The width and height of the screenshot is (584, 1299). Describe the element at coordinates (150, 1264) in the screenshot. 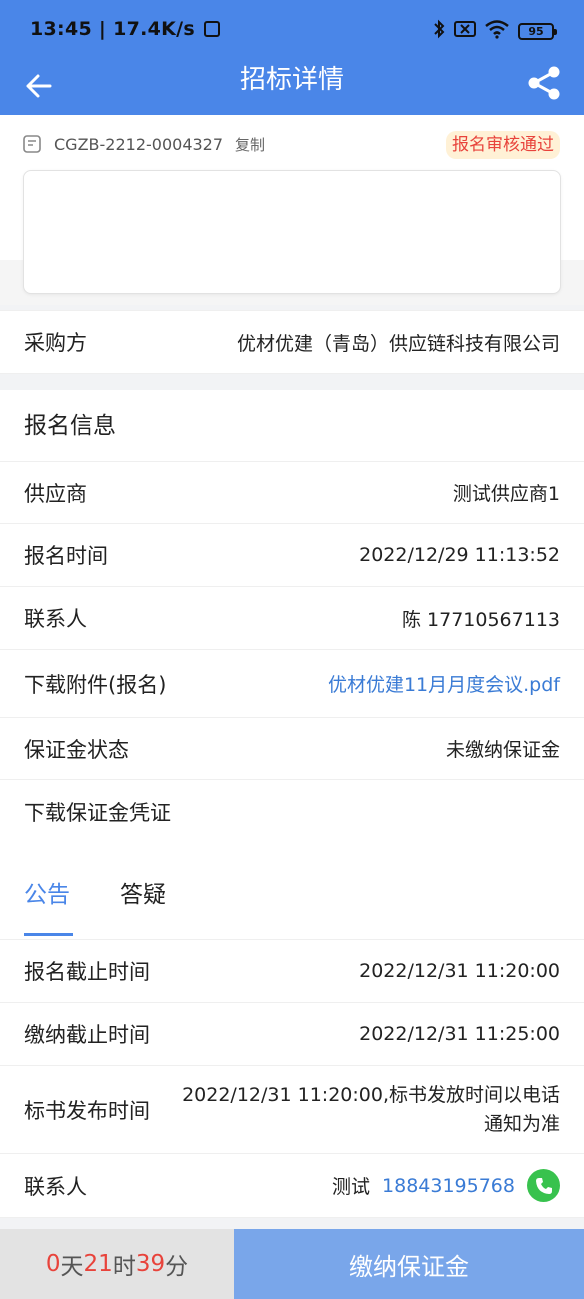

I see `countdown-minutes: 39` at that location.